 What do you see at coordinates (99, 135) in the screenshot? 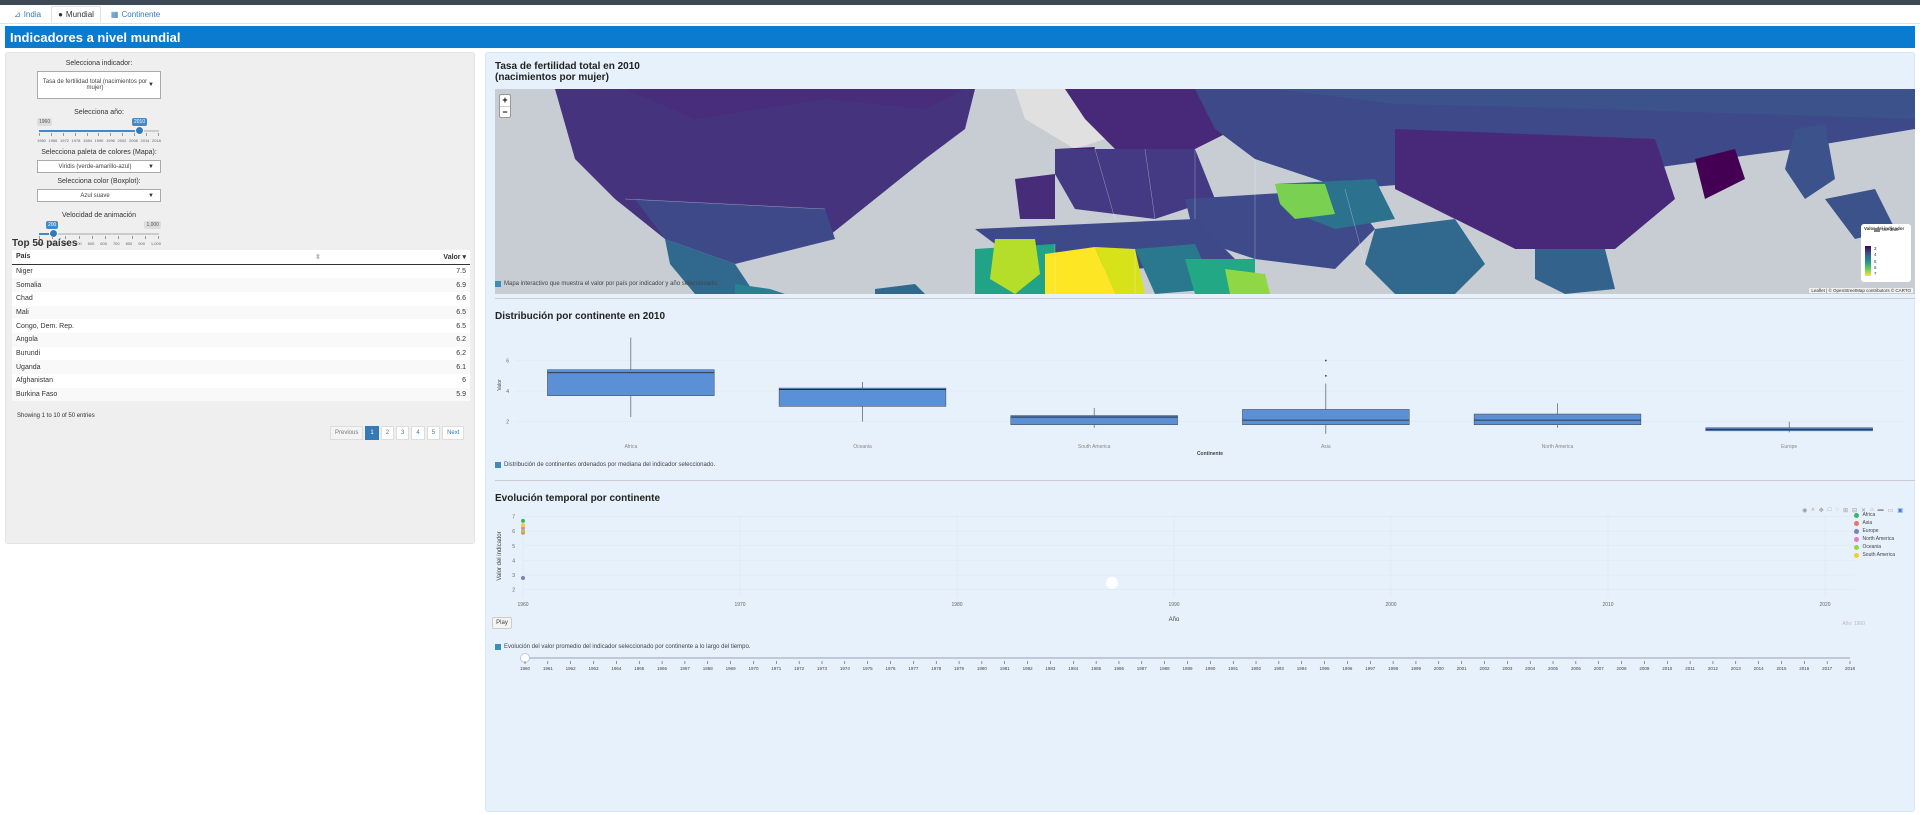
I see `year-ticks` at bounding box center [99, 135].